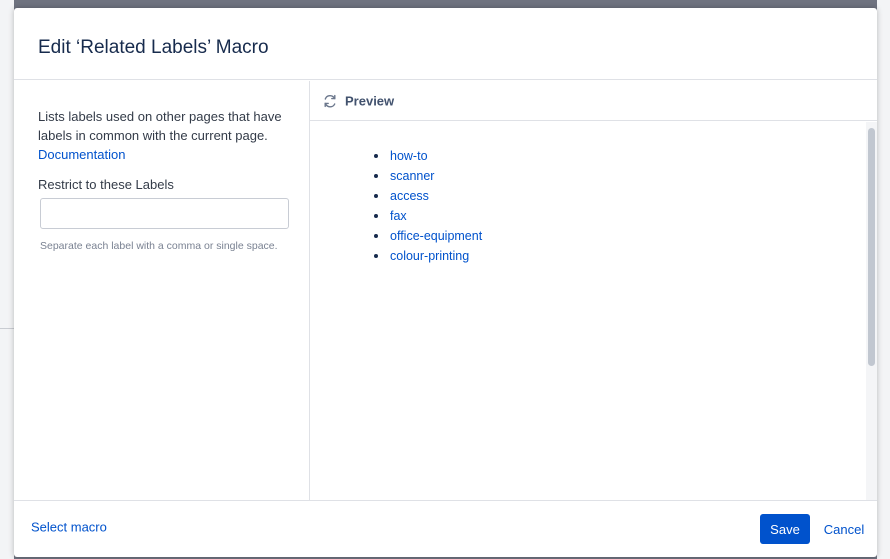  I want to click on restrict-labels-label: Restrict to these Labels, so click(106, 184).